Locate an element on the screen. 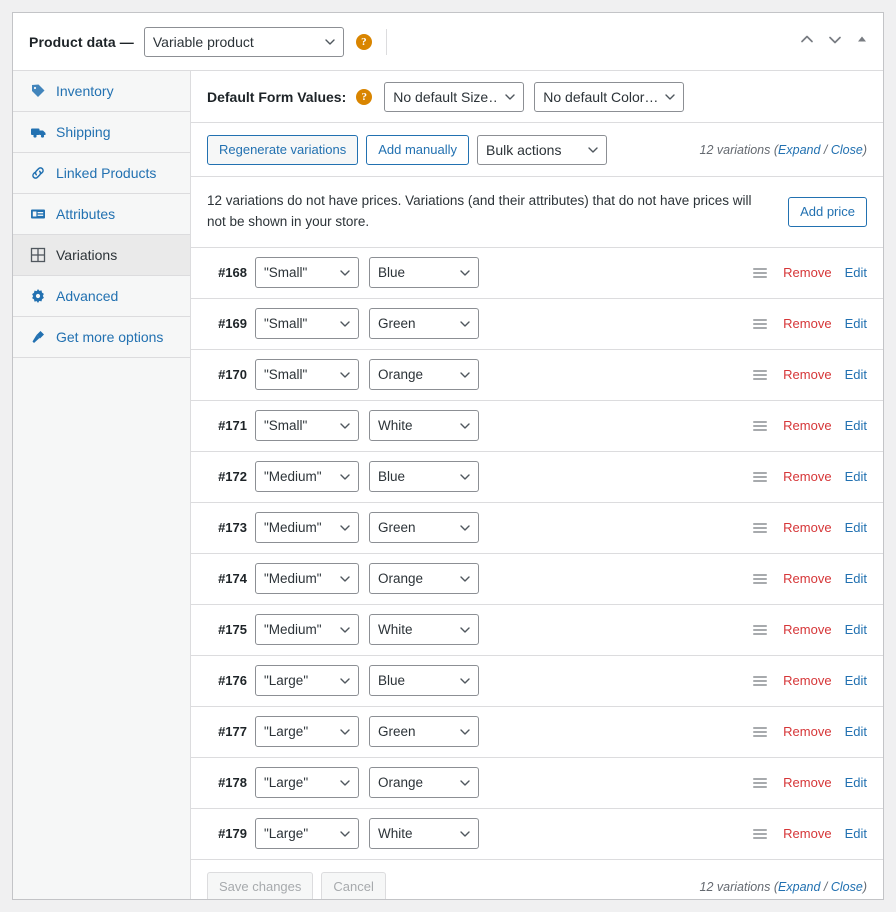 The height and width of the screenshot is (912, 896). bulk-actions-select: Bulk actions is located at coordinates (541, 149).